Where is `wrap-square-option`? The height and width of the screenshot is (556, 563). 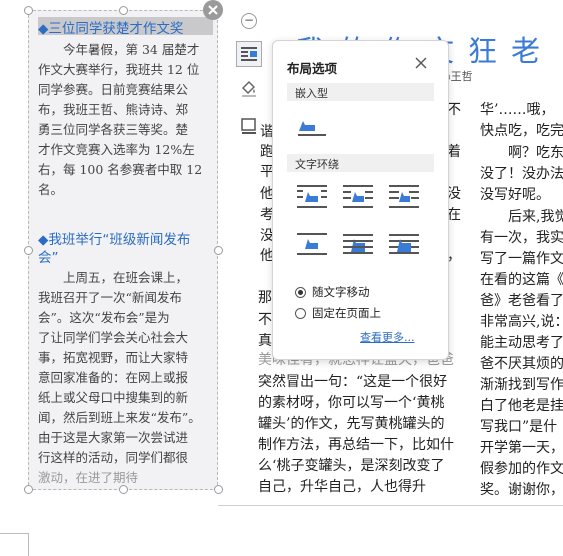 wrap-square-option is located at coordinates (312, 197).